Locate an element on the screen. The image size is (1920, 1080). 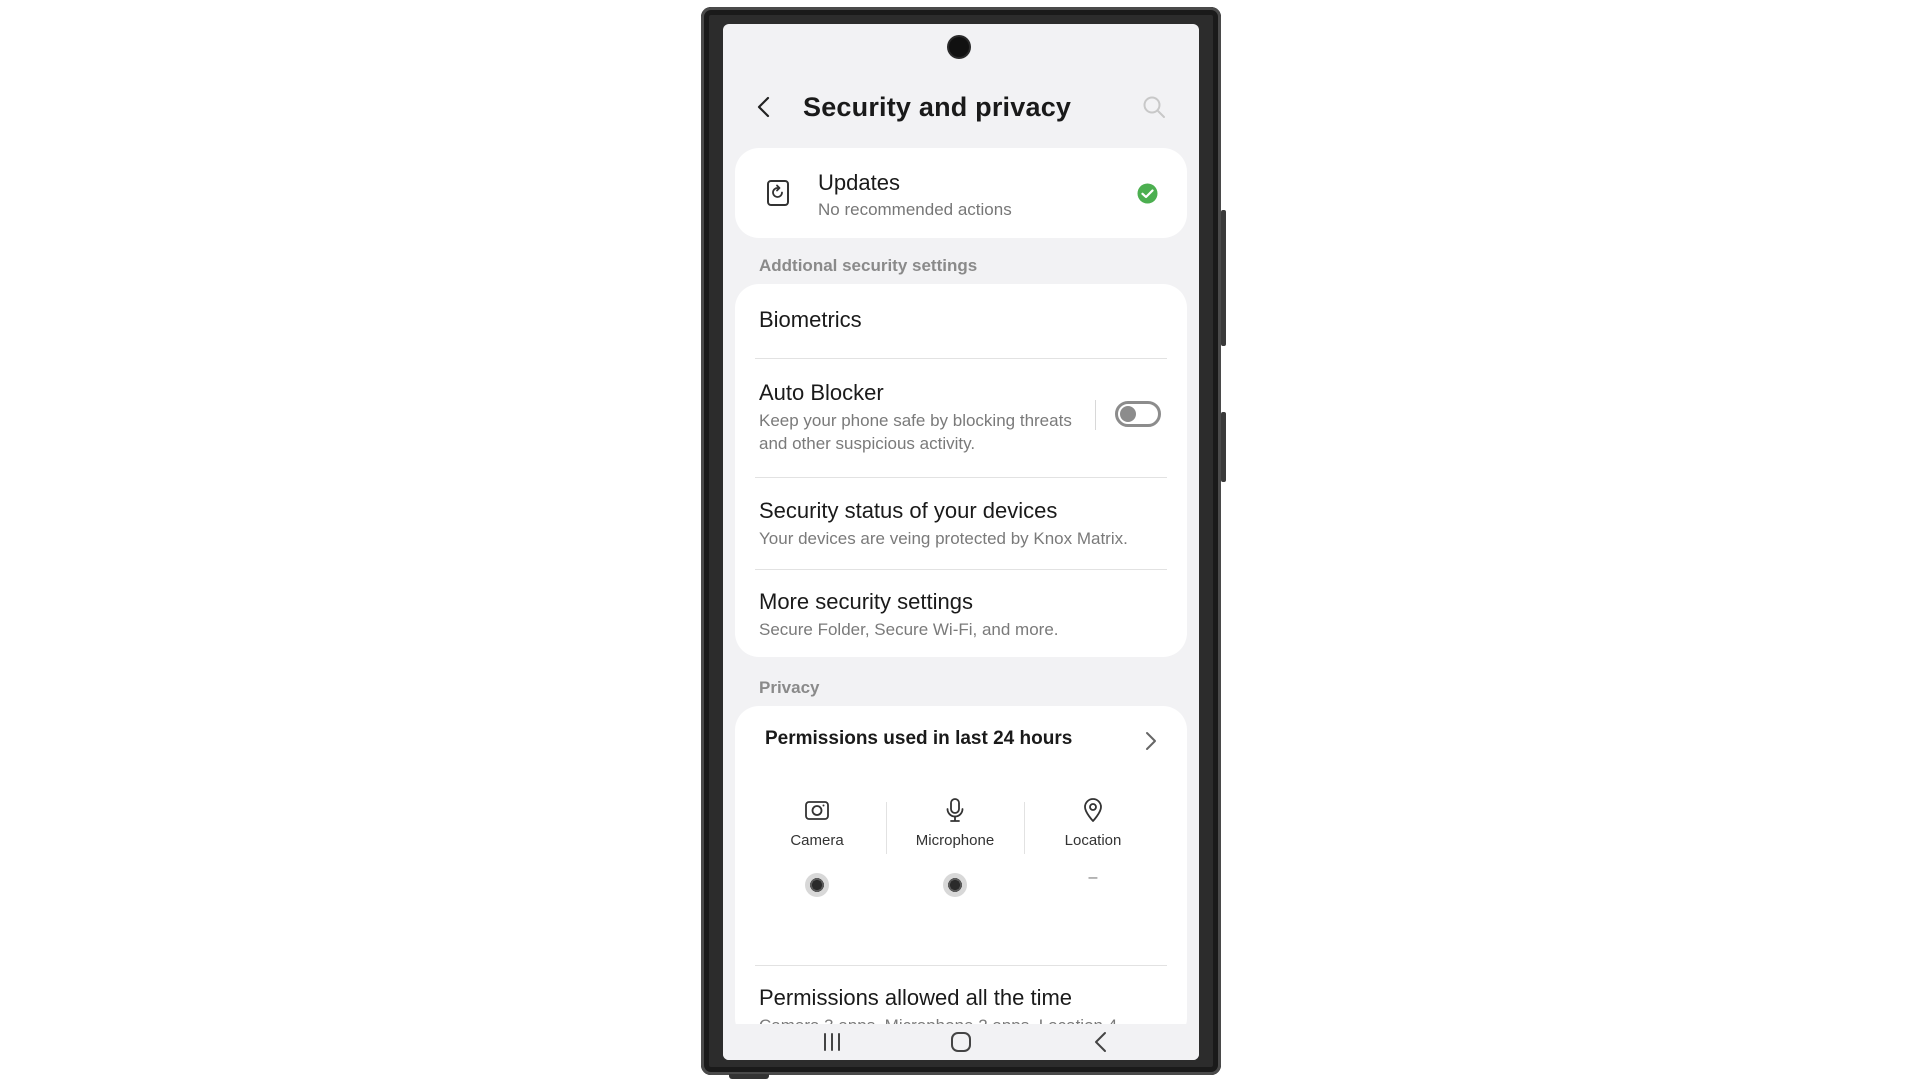
search-icon is located at coordinates (1154, 107).